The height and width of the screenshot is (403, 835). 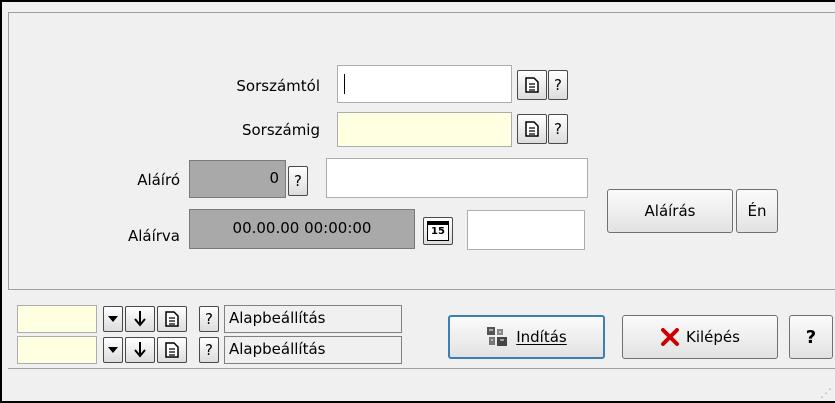 I want to click on calendar-icon: 15, so click(x=438, y=231).